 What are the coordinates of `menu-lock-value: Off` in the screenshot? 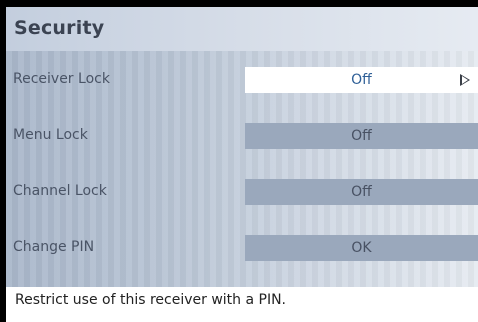 It's located at (361, 136).